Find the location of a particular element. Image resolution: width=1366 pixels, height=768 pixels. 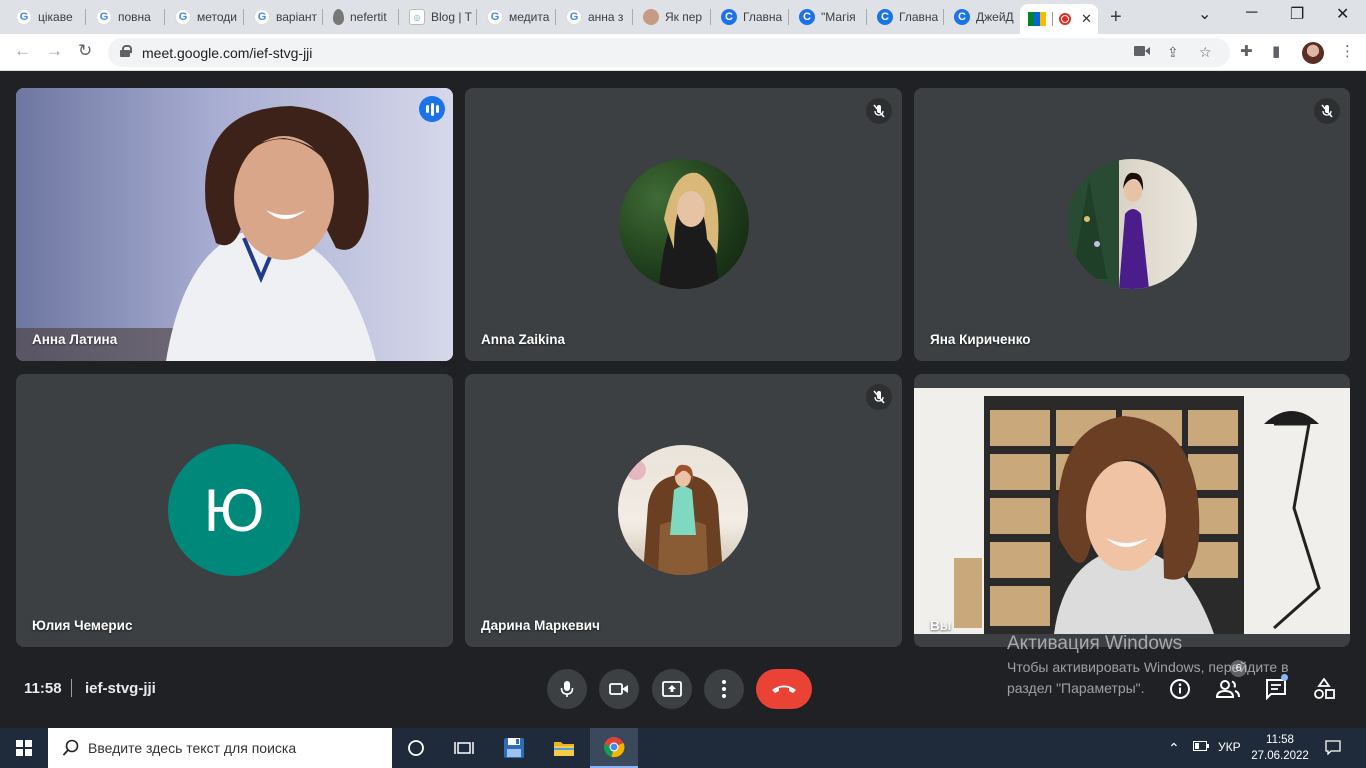

taskbar-app-chrome is located at coordinates (614, 748).